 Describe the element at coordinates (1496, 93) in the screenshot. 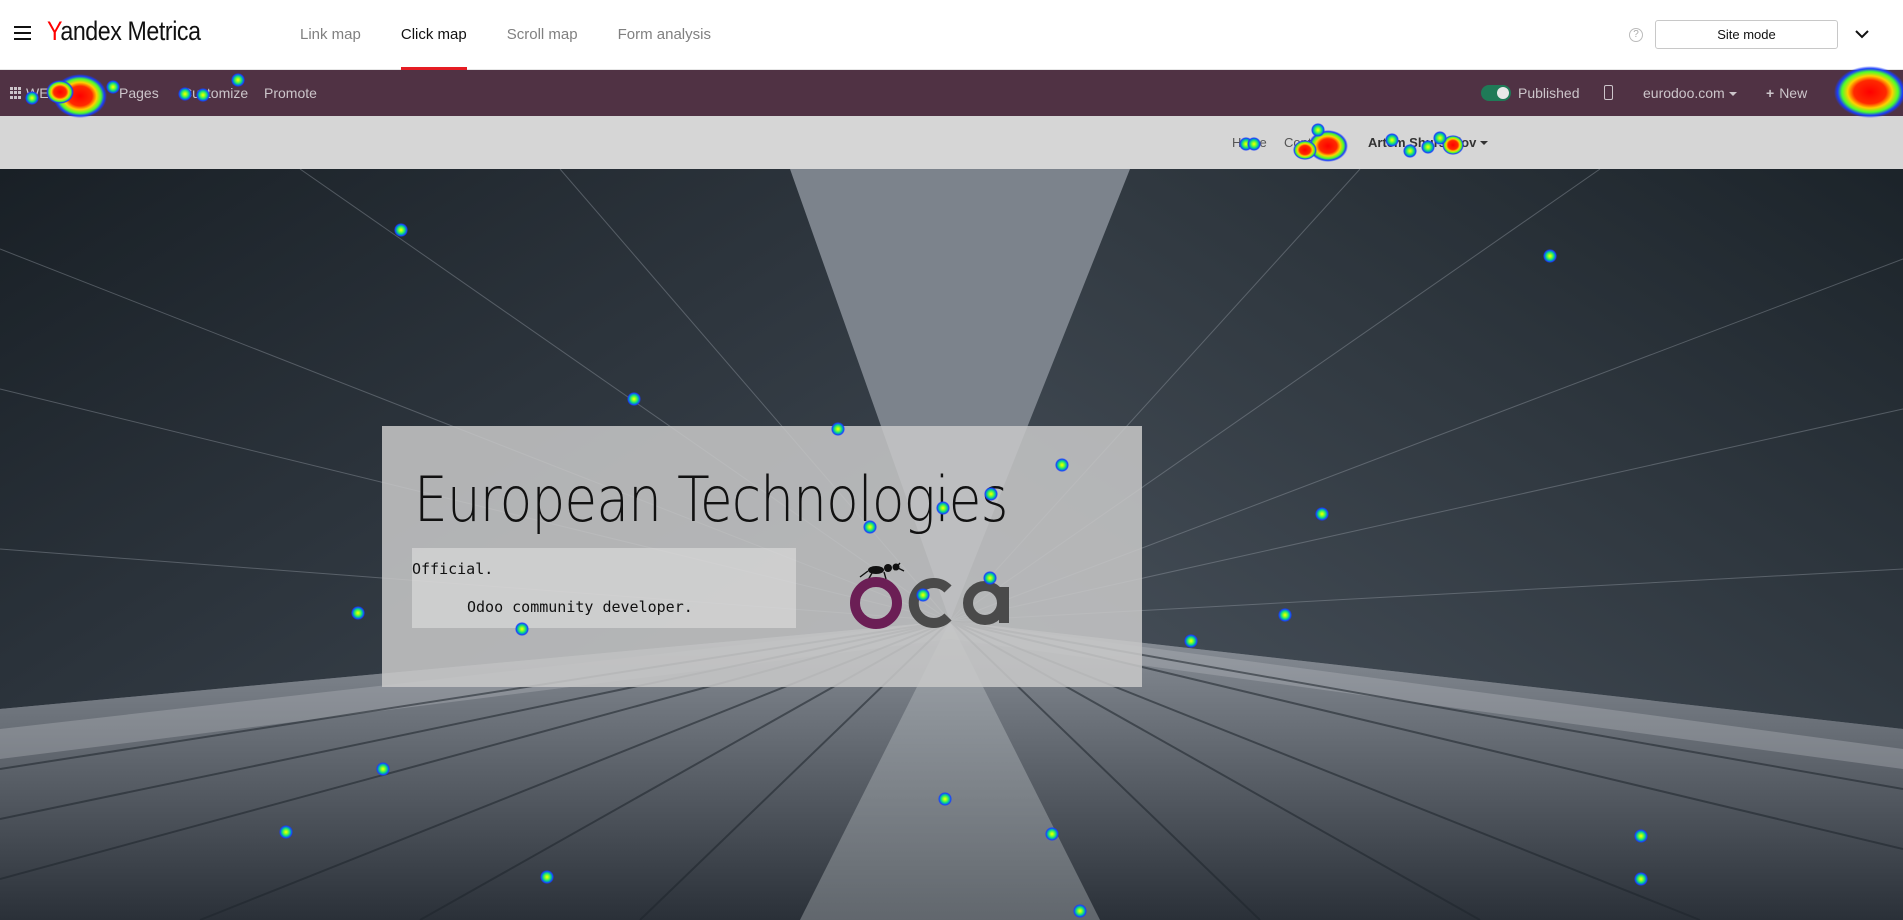

I see `published-toggle` at that location.